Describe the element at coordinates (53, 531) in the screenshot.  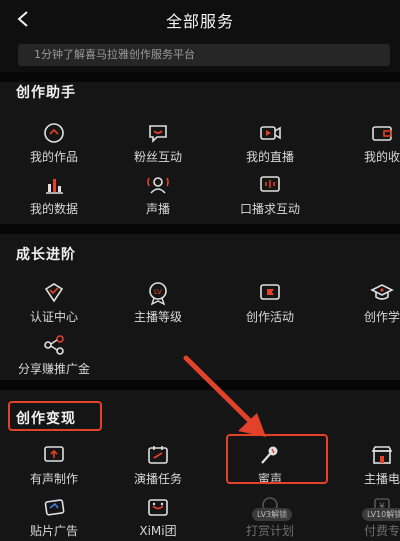
I see `item-label: 贴片广告` at that location.